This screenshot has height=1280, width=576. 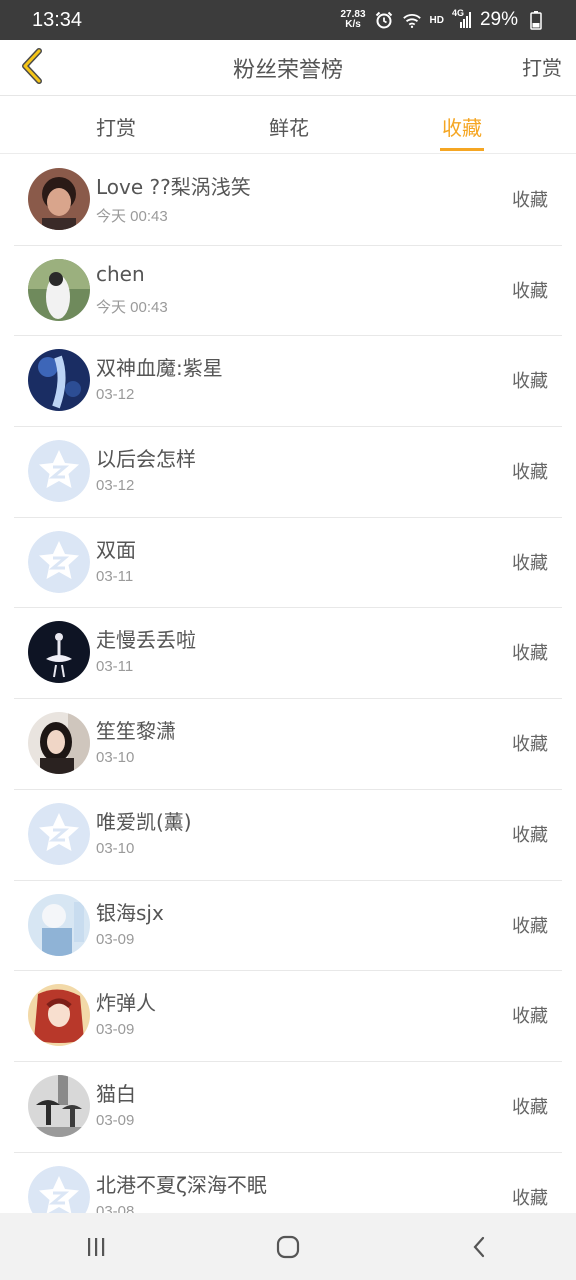 I want to click on list-item: 猫白 03-09 收藏, so click(x=288, y=1107).